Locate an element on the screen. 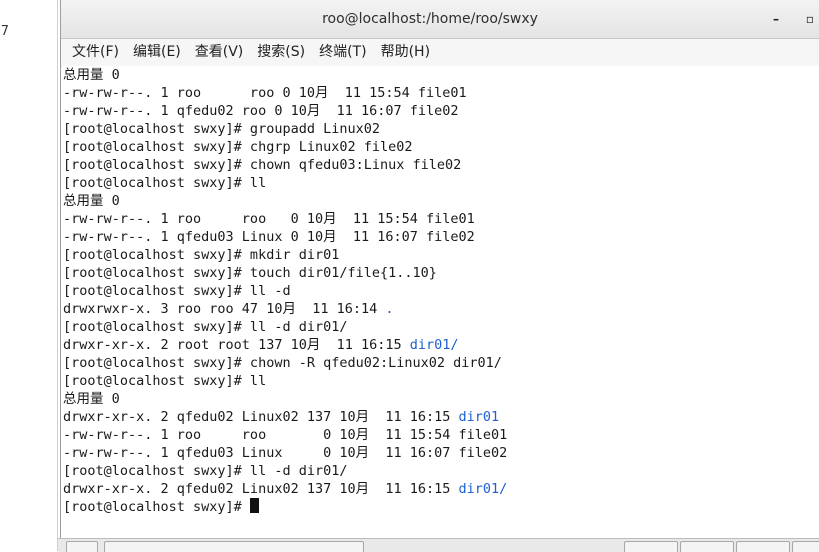  directory-name: . is located at coordinates (389, 309).